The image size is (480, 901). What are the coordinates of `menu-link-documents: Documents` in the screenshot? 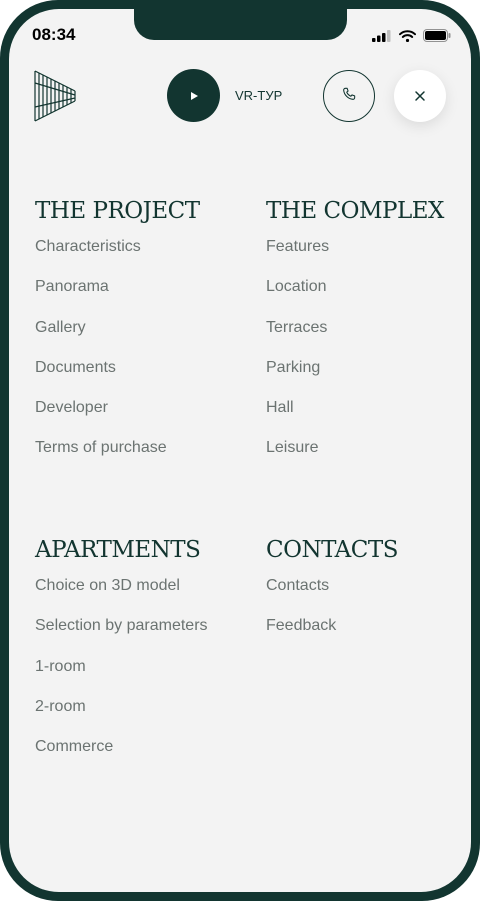 It's located at (117, 378).